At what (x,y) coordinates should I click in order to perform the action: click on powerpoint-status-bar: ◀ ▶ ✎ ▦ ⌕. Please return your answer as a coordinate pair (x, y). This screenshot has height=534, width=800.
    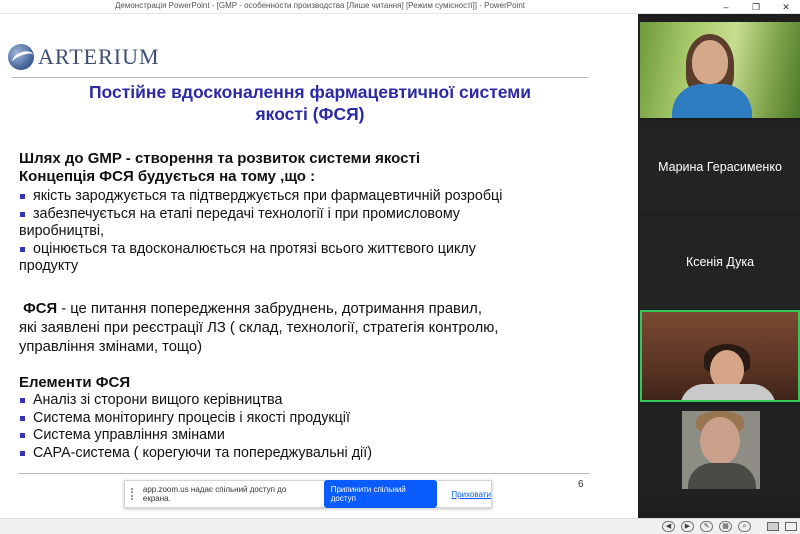
    Looking at the image, I should click on (400, 526).